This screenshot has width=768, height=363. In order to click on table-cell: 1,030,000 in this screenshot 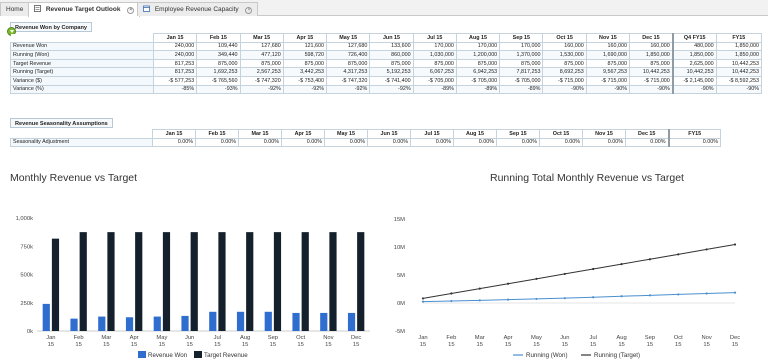, I will do `click(434, 55)`.